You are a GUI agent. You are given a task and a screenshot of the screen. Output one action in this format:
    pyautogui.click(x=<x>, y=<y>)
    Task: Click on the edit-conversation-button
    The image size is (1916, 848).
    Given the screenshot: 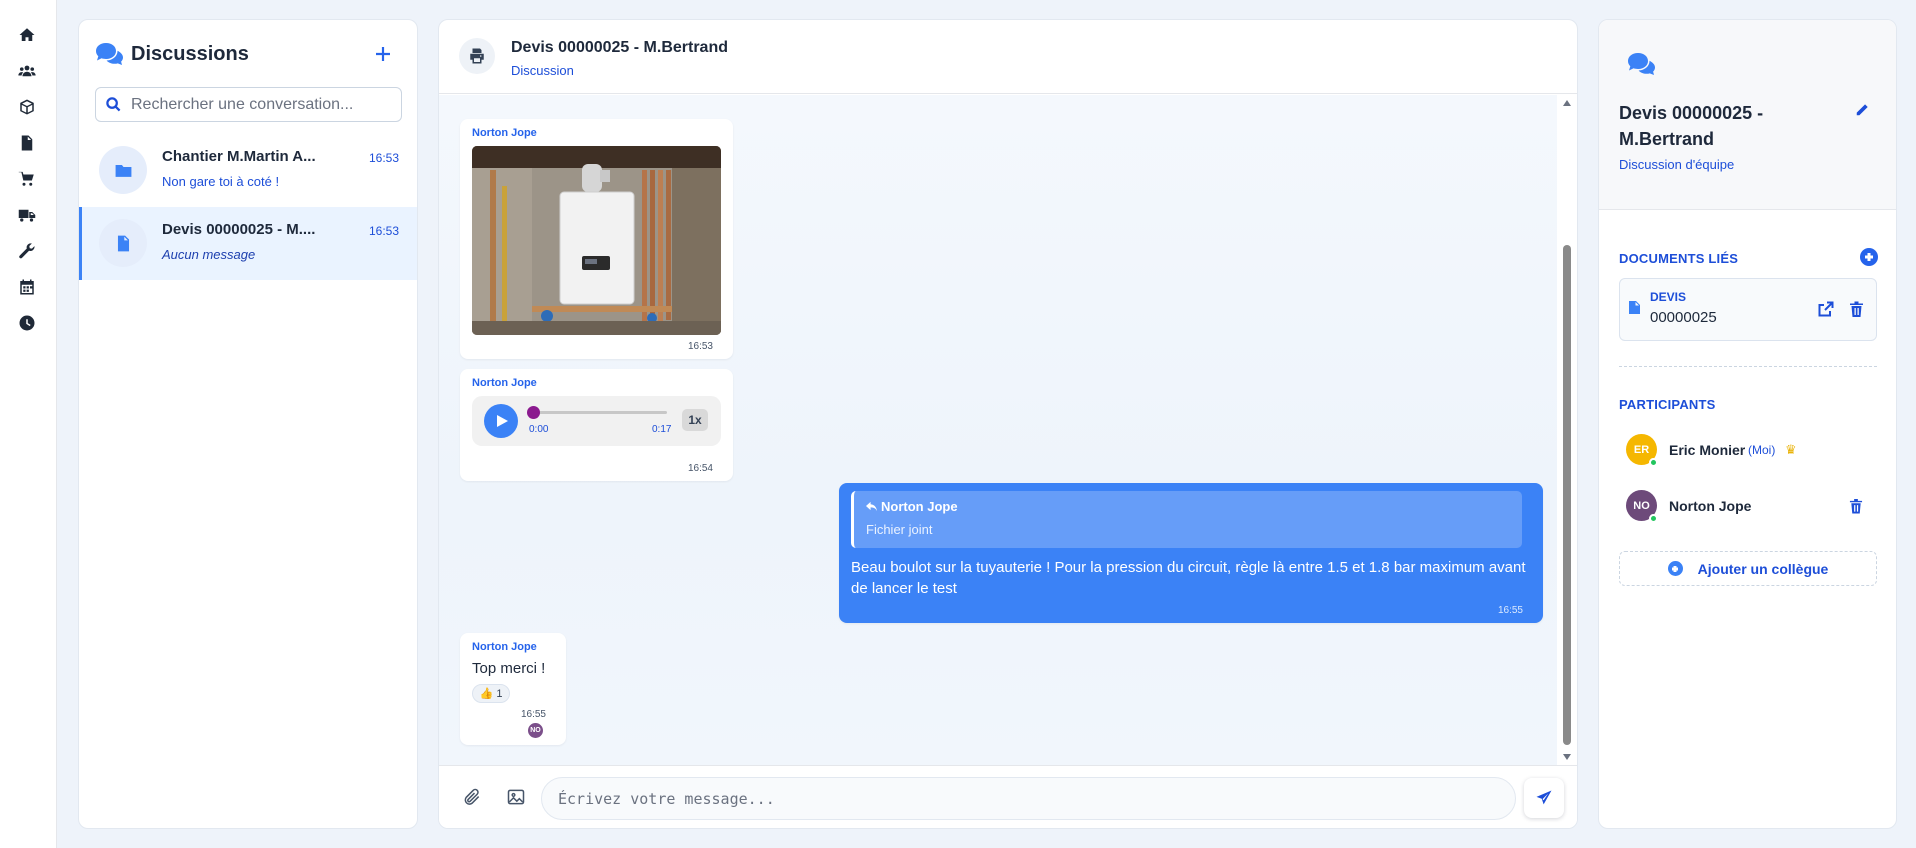 What is the action you would take?
    pyautogui.click(x=1862, y=110)
    